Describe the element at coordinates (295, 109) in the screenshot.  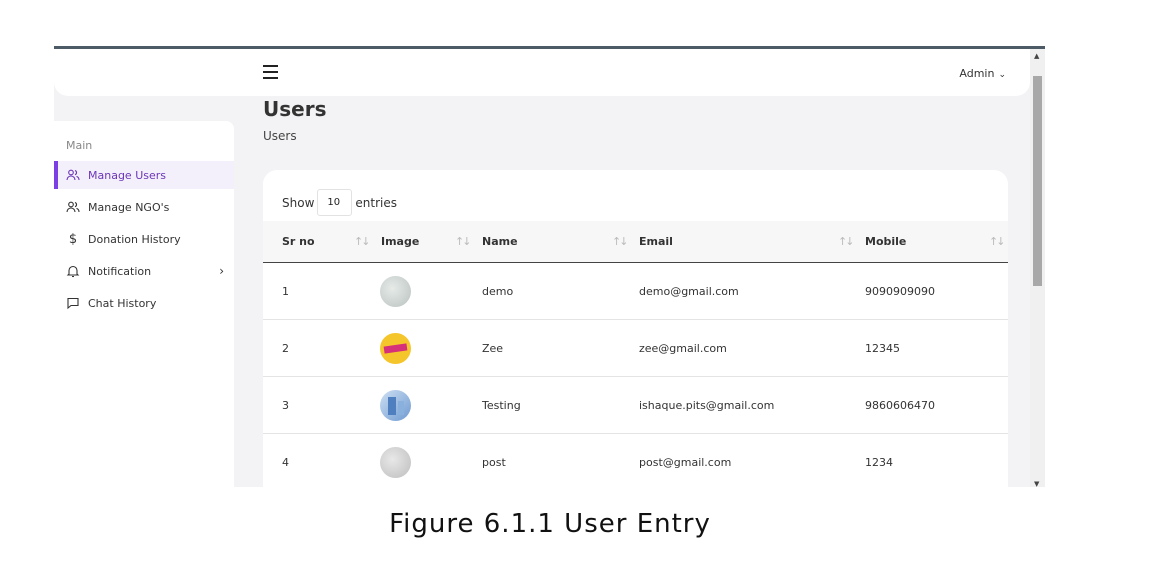
I see `page-title: Users` at that location.